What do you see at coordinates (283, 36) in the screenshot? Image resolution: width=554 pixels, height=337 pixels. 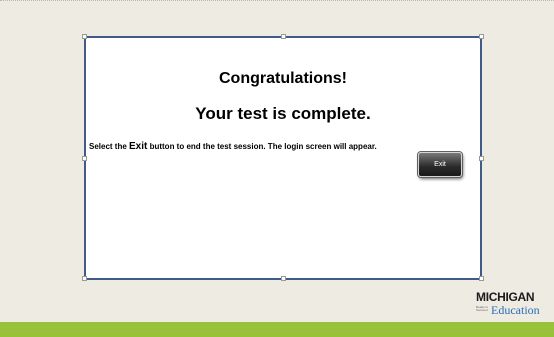 I see `resize-handle-top-center` at bounding box center [283, 36].